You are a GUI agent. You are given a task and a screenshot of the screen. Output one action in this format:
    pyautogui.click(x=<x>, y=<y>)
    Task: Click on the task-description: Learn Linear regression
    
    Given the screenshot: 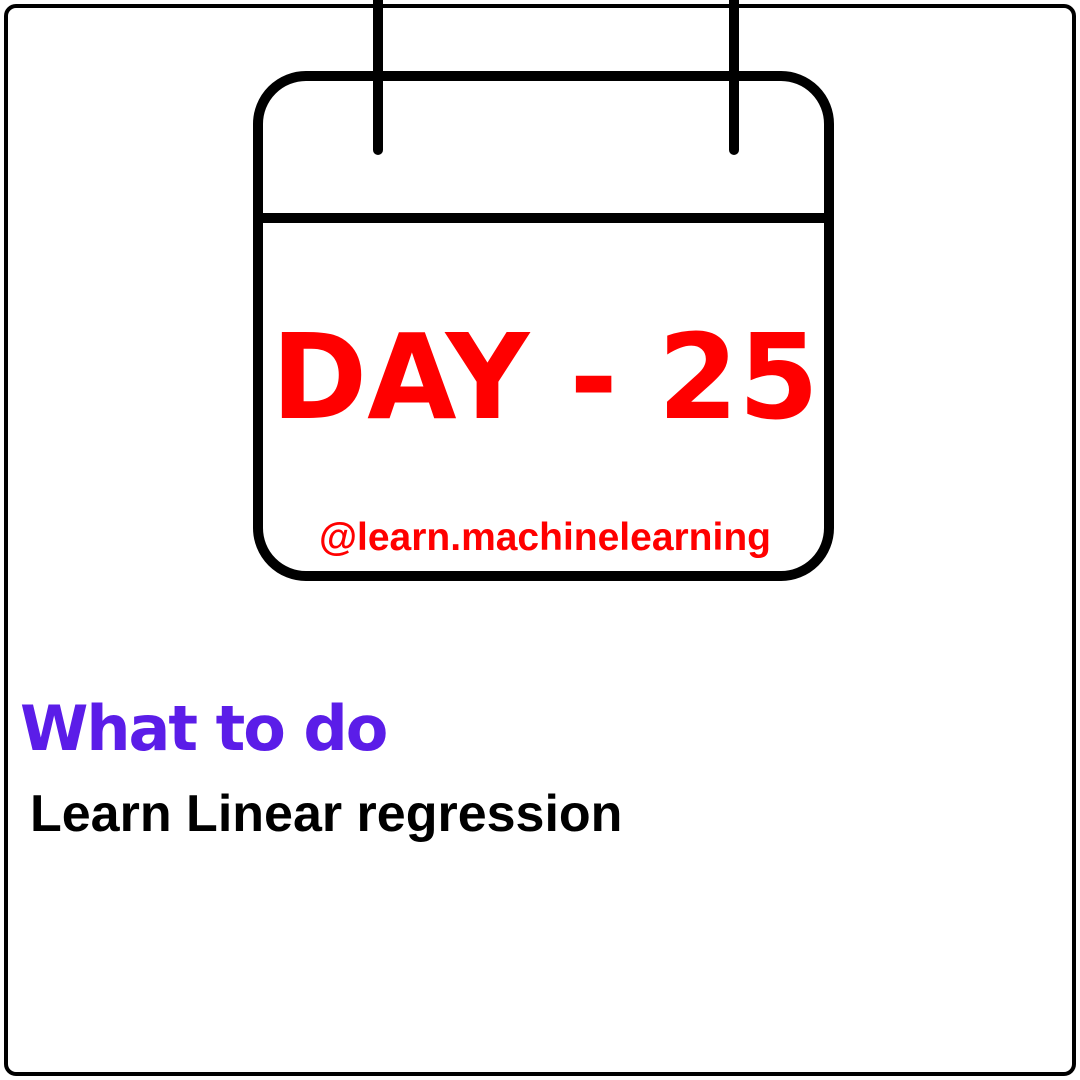 What is the action you would take?
    pyautogui.click(x=326, y=814)
    